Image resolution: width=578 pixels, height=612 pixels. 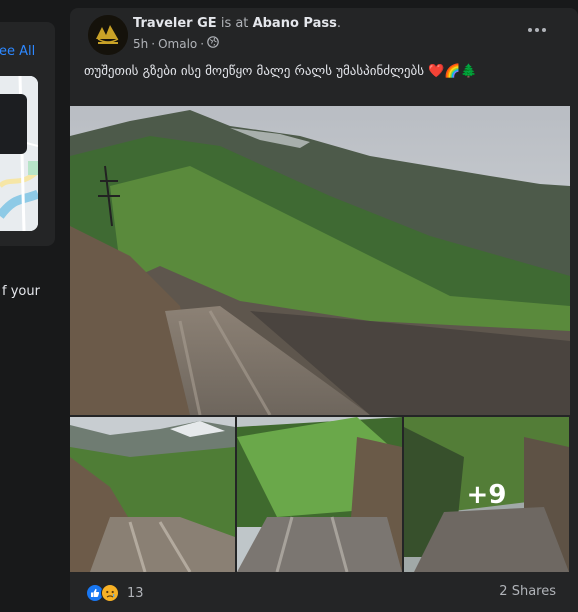 I want to click on reaction-icons, so click(x=102, y=593).